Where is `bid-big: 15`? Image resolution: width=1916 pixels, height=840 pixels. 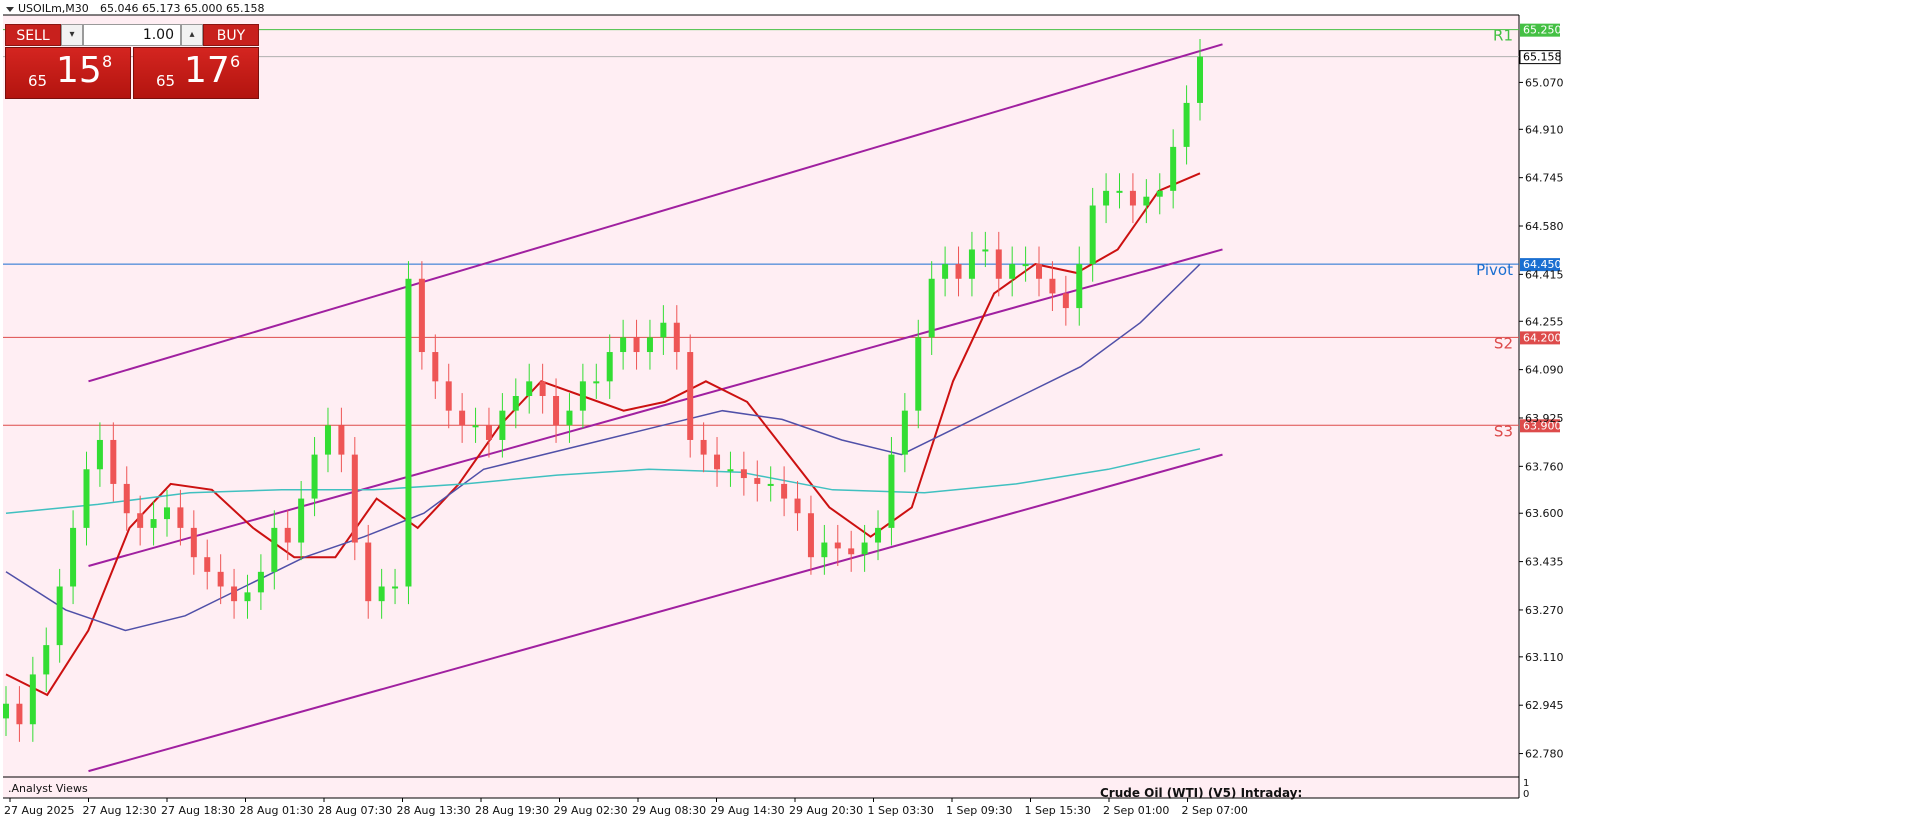
bid-big: 15 is located at coordinates (79, 70).